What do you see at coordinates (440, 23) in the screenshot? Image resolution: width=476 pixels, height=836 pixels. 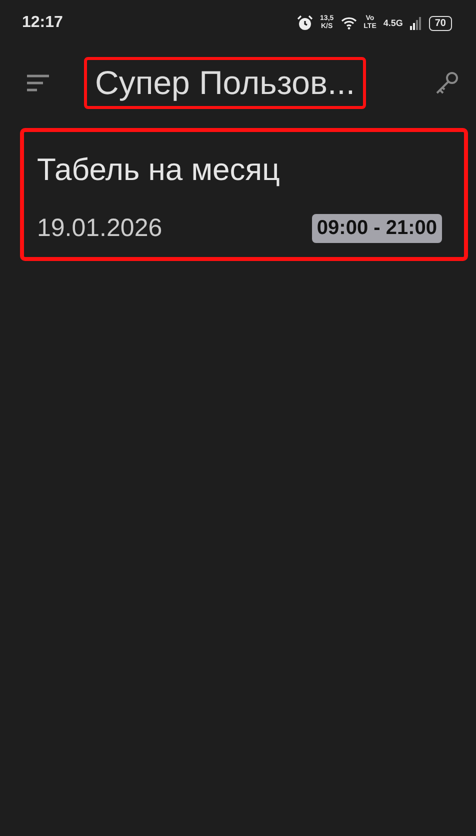 I see `battery-level: 70` at bounding box center [440, 23].